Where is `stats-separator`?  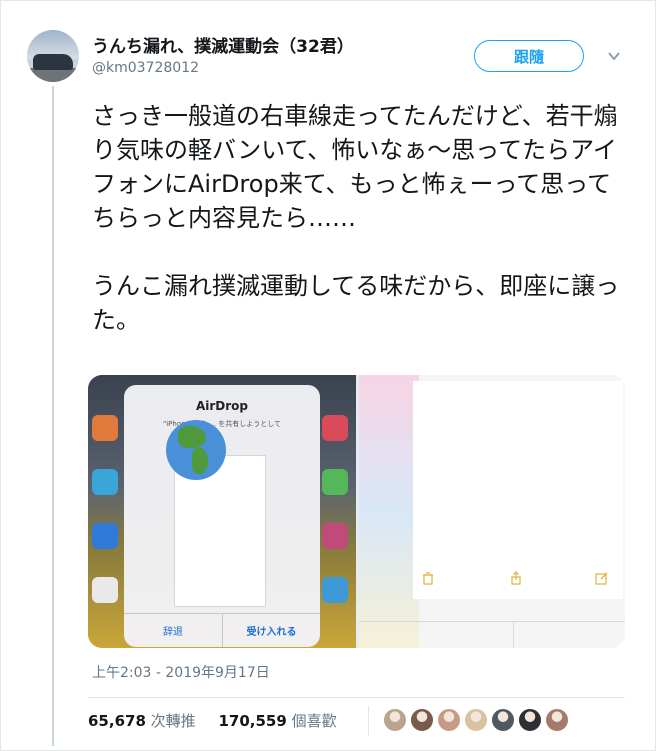 stats-separator is located at coordinates (368, 721).